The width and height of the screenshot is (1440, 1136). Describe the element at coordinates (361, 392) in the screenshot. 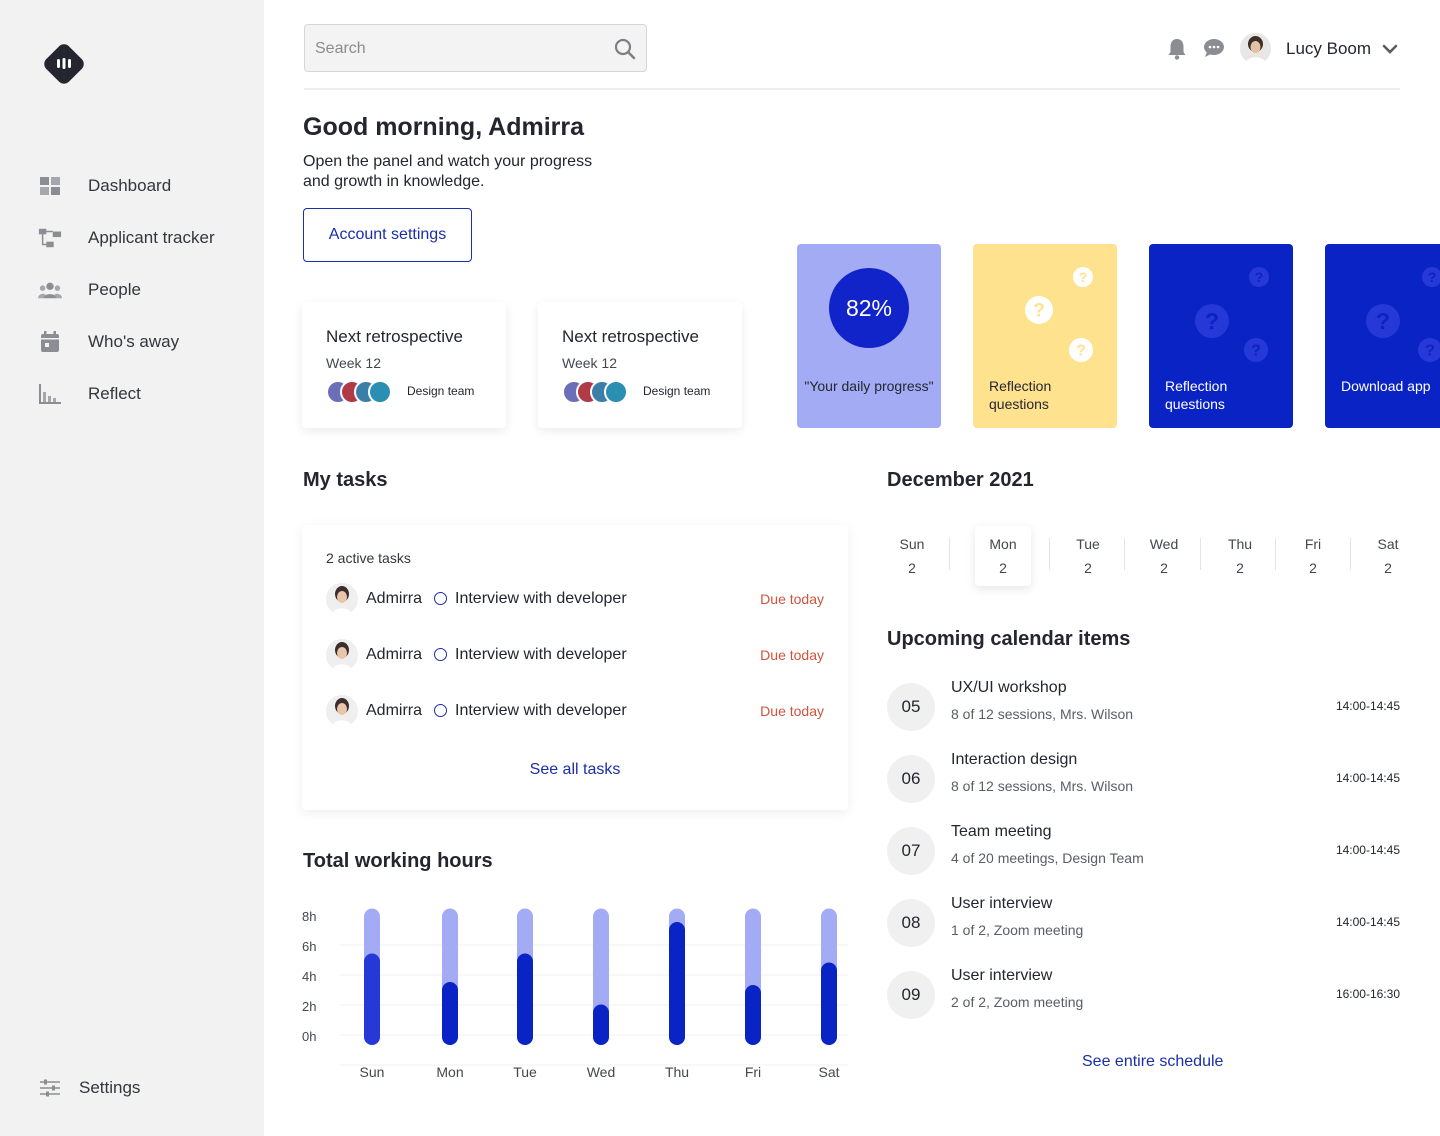

I see `avatar-group` at that location.